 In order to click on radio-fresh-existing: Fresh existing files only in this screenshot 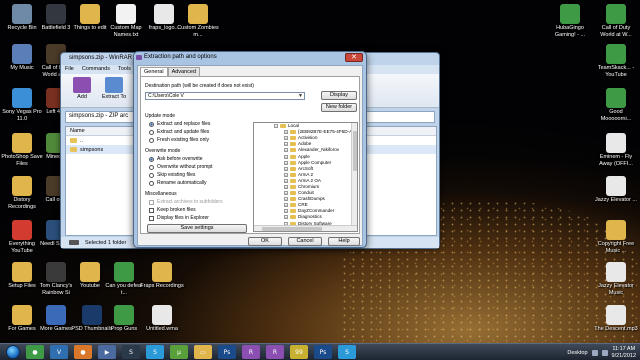, I will do `click(179, 140)`.